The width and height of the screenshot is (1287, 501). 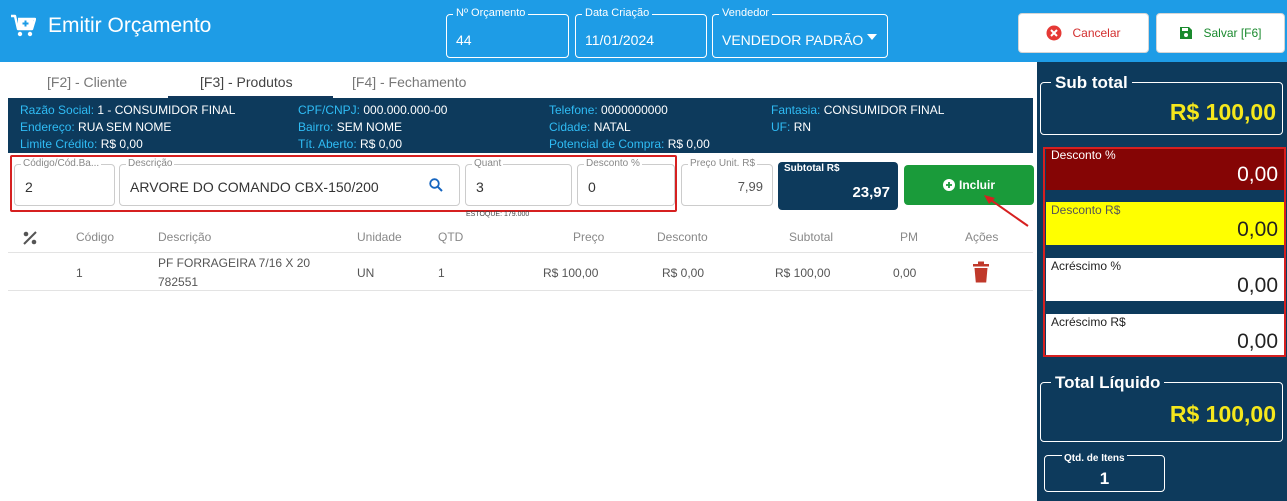 I want to click on descricao-input: Descrição ARVORE DO COMANDO CBX-150/200, so click(x=289, y=182).